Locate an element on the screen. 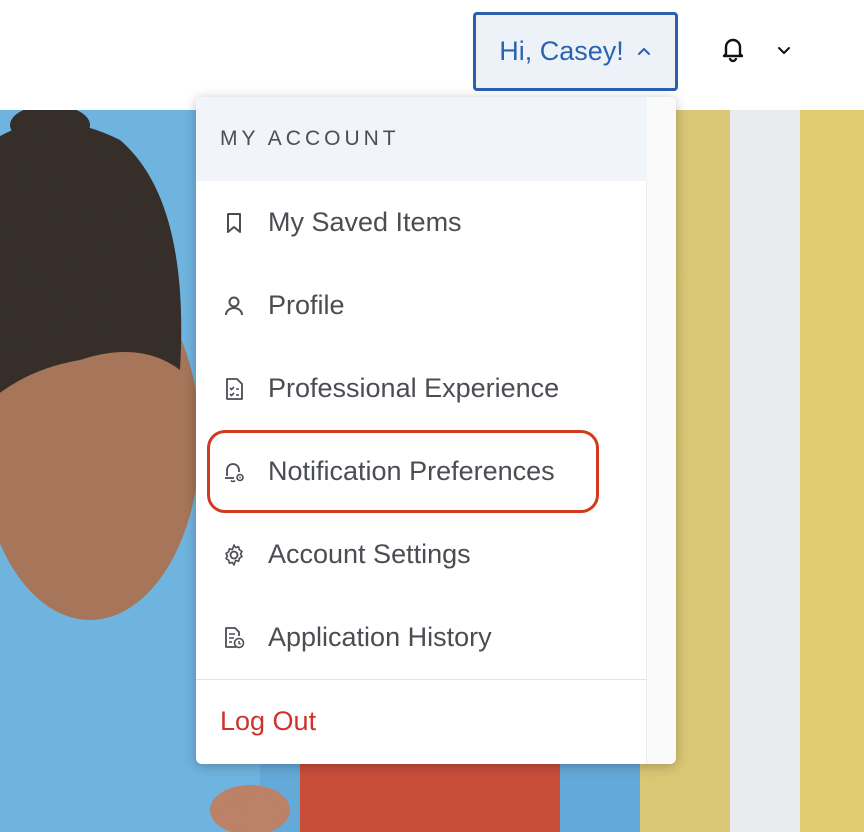  top-header: Hi, Casey! is located at coordinates (432, 55).